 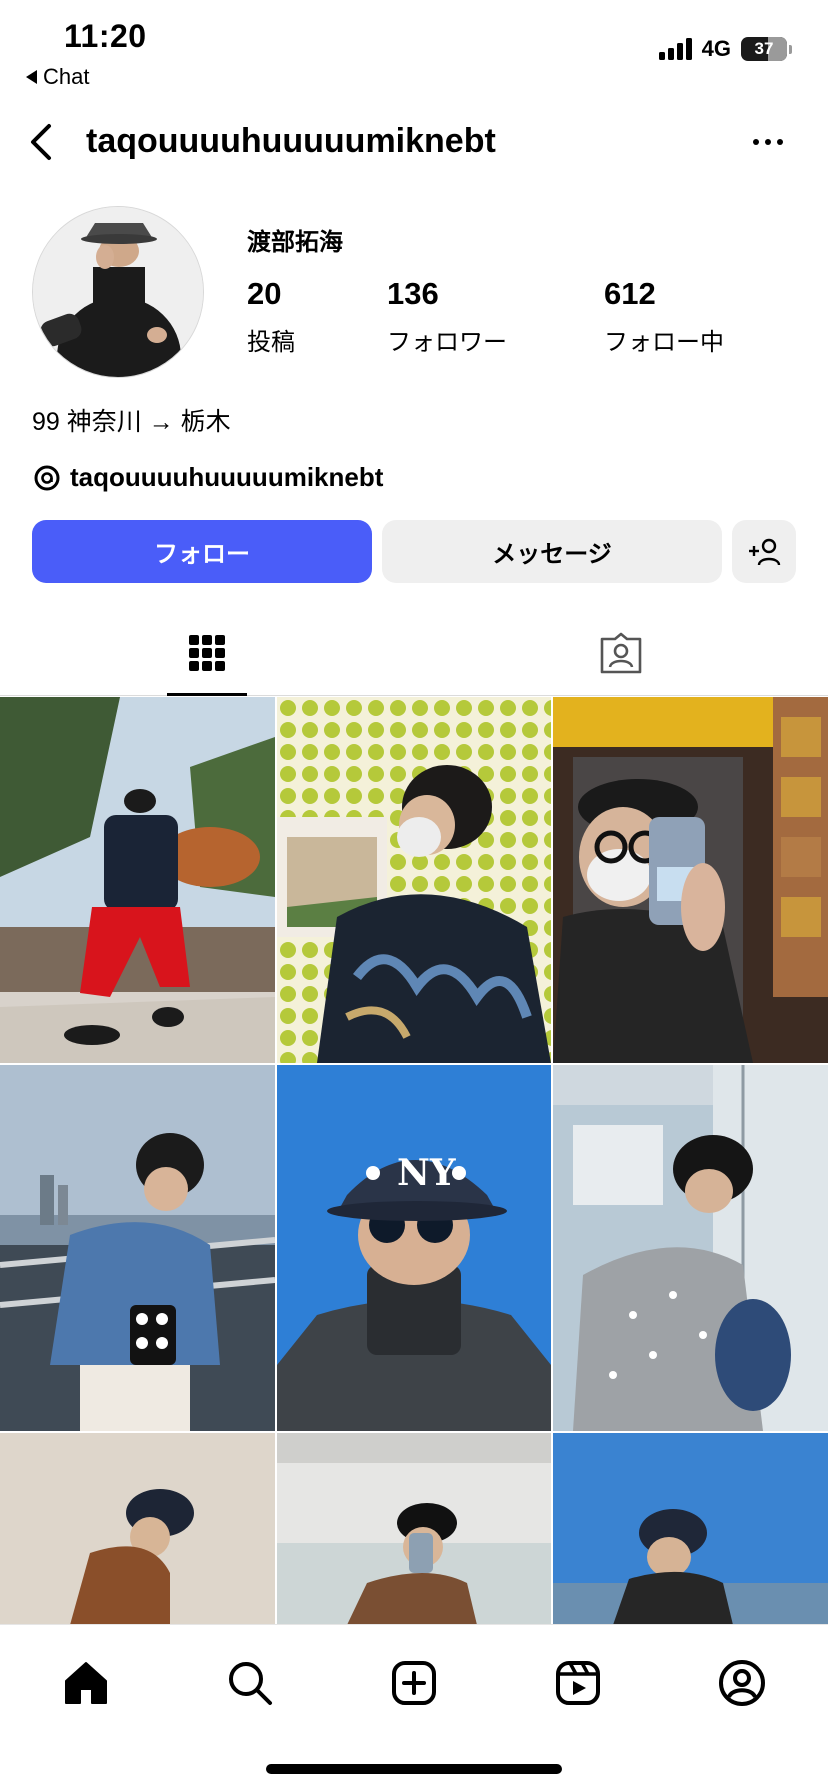 I want to click on profile-header: taqouuuuhuuuuumiknebt, so click(x=414, y=142).